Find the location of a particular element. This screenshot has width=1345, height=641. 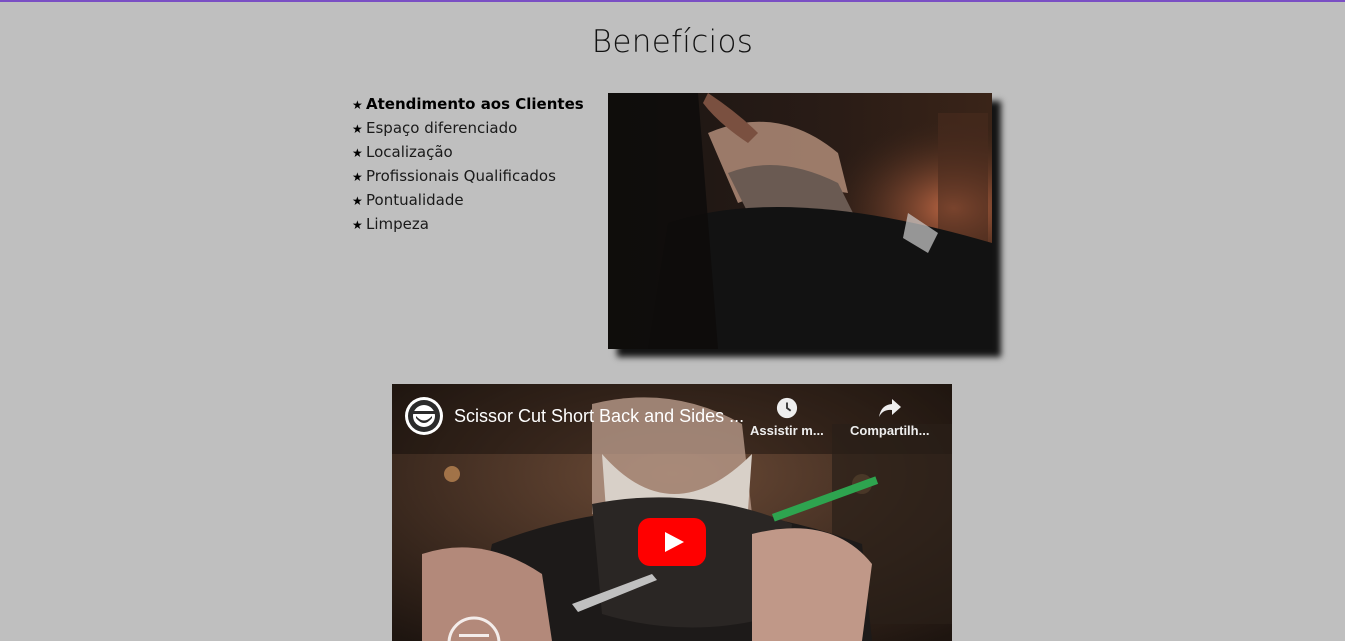

barber-photo-image is located at coordinates (800, 221).